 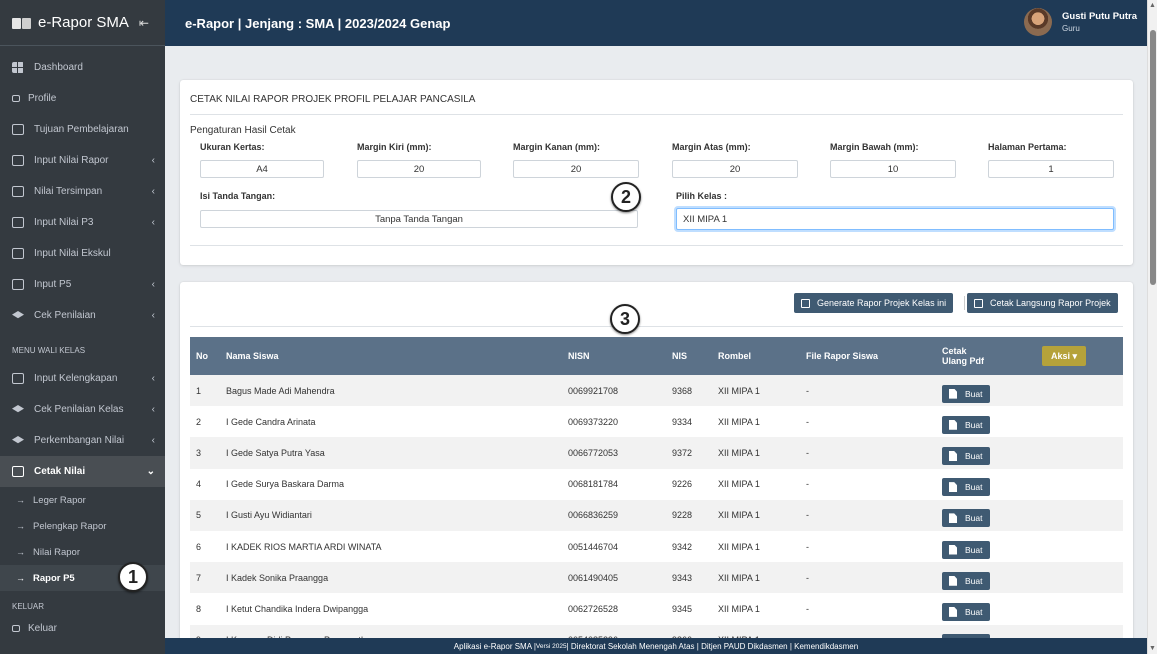 What do you see at coordinates (153, 222) in the screenshot?
I see `chevron-left-icon: ‹` at bounding box center [153, 222].